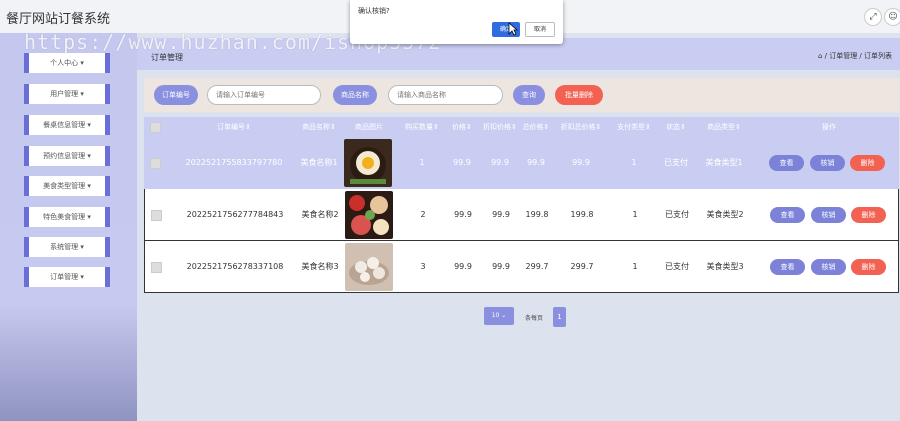 This screenshot has height=421, width=900. I want to click on cell-order-no: 2022521755833797780, so click(234, 162).